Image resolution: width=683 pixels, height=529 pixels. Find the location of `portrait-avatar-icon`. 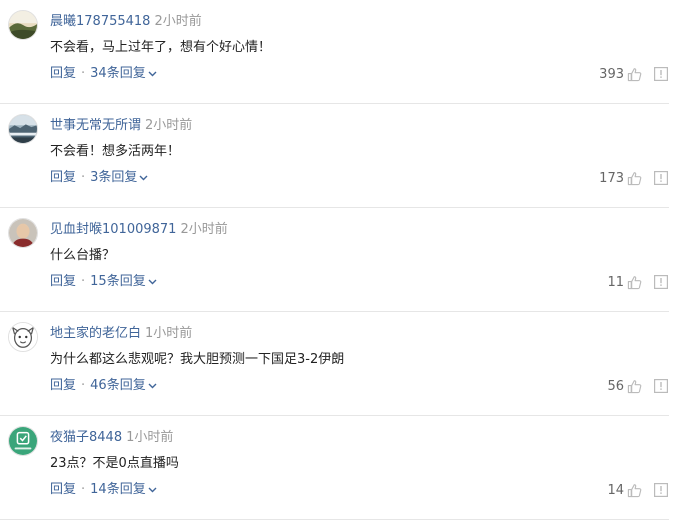

portrait-avatar-icon is located at coordinates (23, 233).